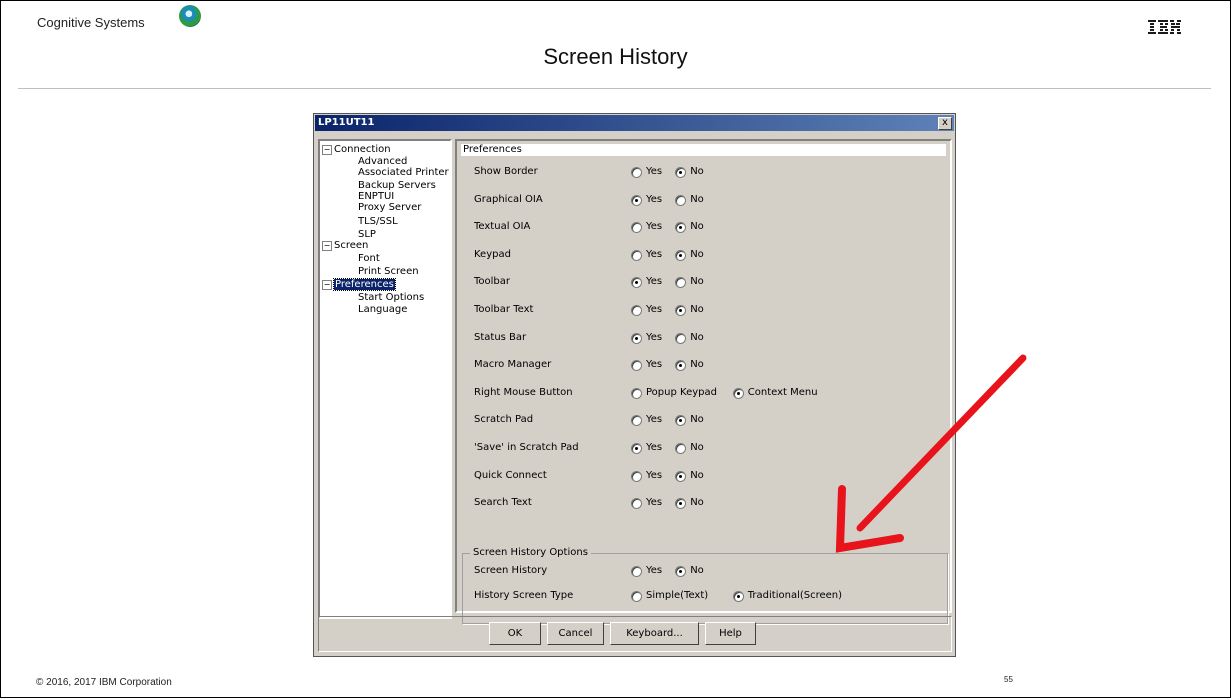 This screenshot has height=698, width=1231. I want to click on tree-item-screen: Screen, so click(351, 245).